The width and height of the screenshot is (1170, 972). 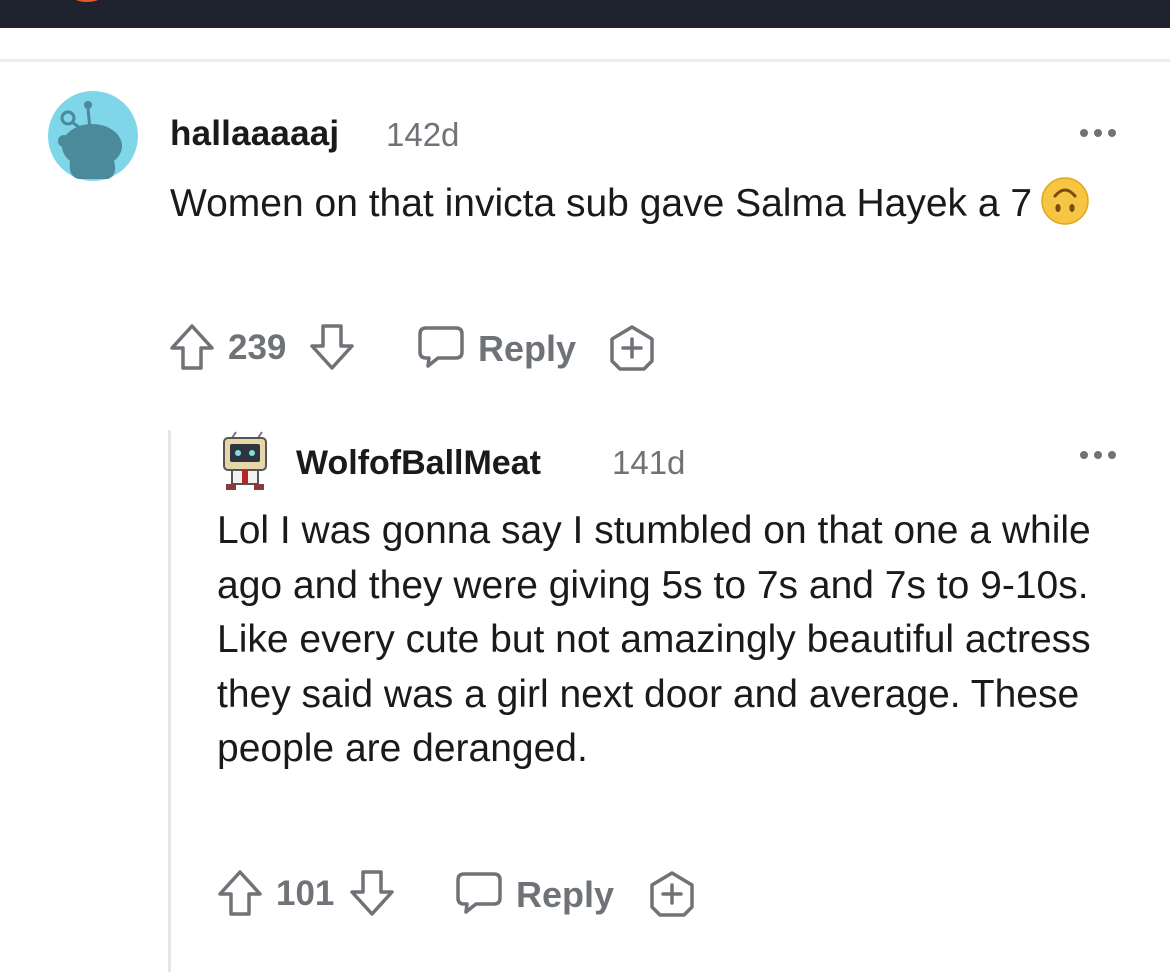 I want to click on upside-down-face-emoji-icon, so click(x=1065, y=201).